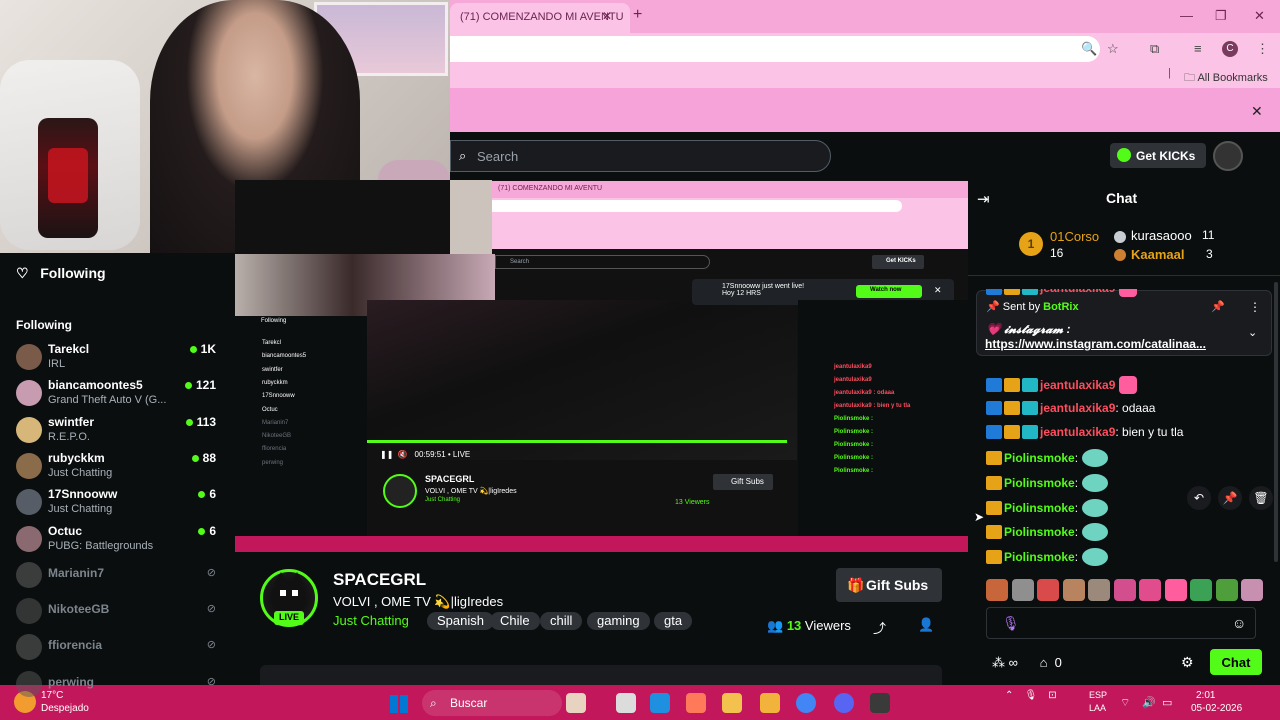 The height and width of the screenshot is (720, 1280). What do you see at coordinates (1230, 49) in the screenshot?
I see `profile-avatar: C` at bounding box center [1230, 49].